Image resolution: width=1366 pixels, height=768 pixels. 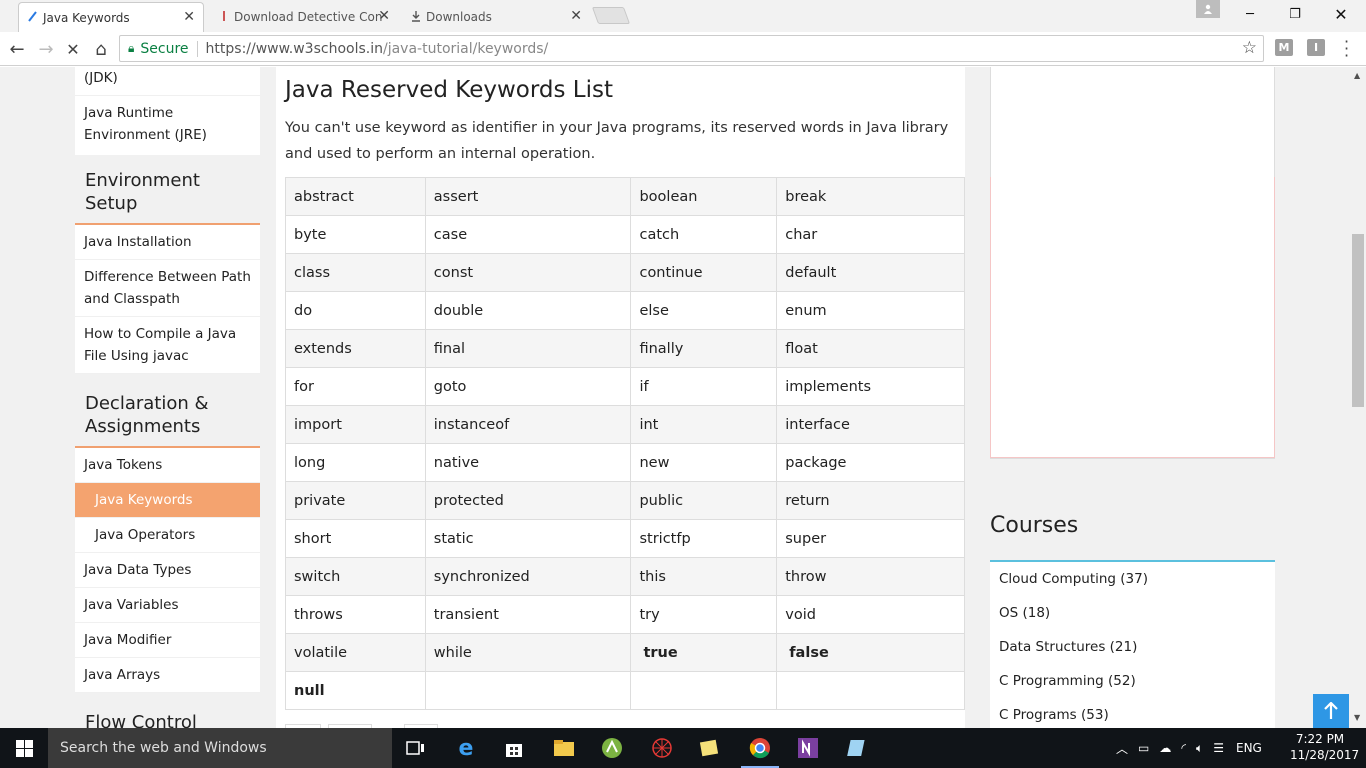 What do you see at coordinates (167, 125) in the screenshot?
I see `sidebar-item-jre: Java Runtime Environment (JRE)` at bounding box center [167, 125].